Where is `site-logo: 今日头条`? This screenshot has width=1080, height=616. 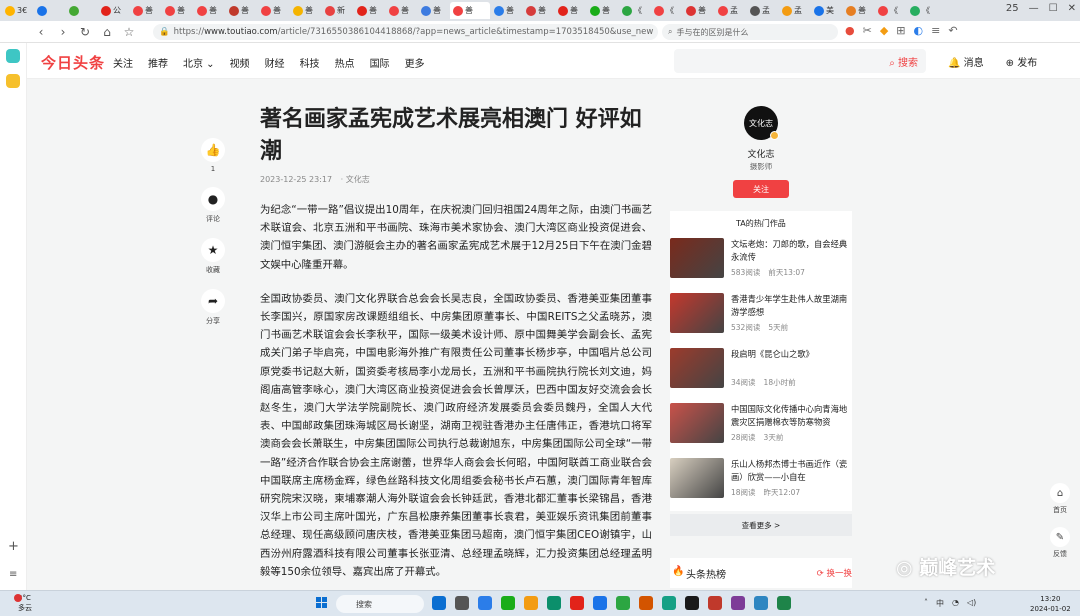 site-logo: 今日头条 is located at coordinates (73, 62).